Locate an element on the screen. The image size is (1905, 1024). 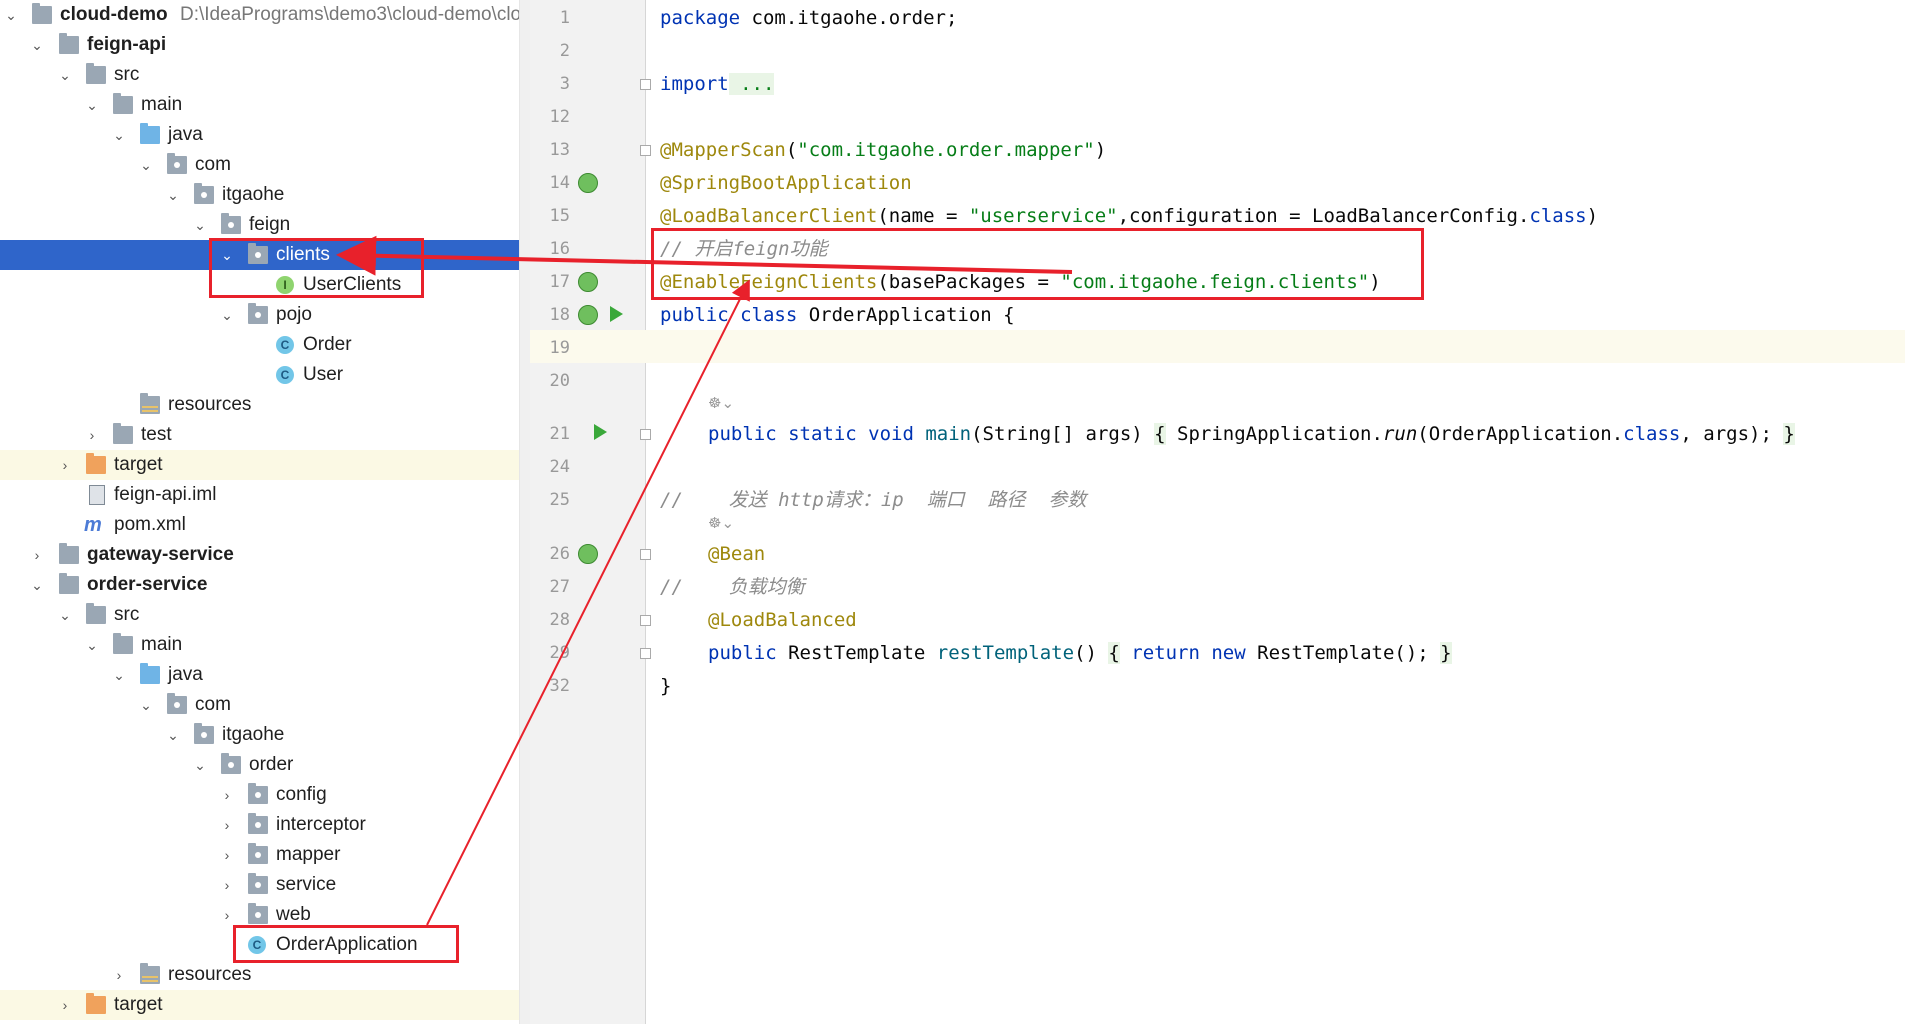
tree-row-feign-api-iml: feign-api.iml is located at coordinates (260, 495).